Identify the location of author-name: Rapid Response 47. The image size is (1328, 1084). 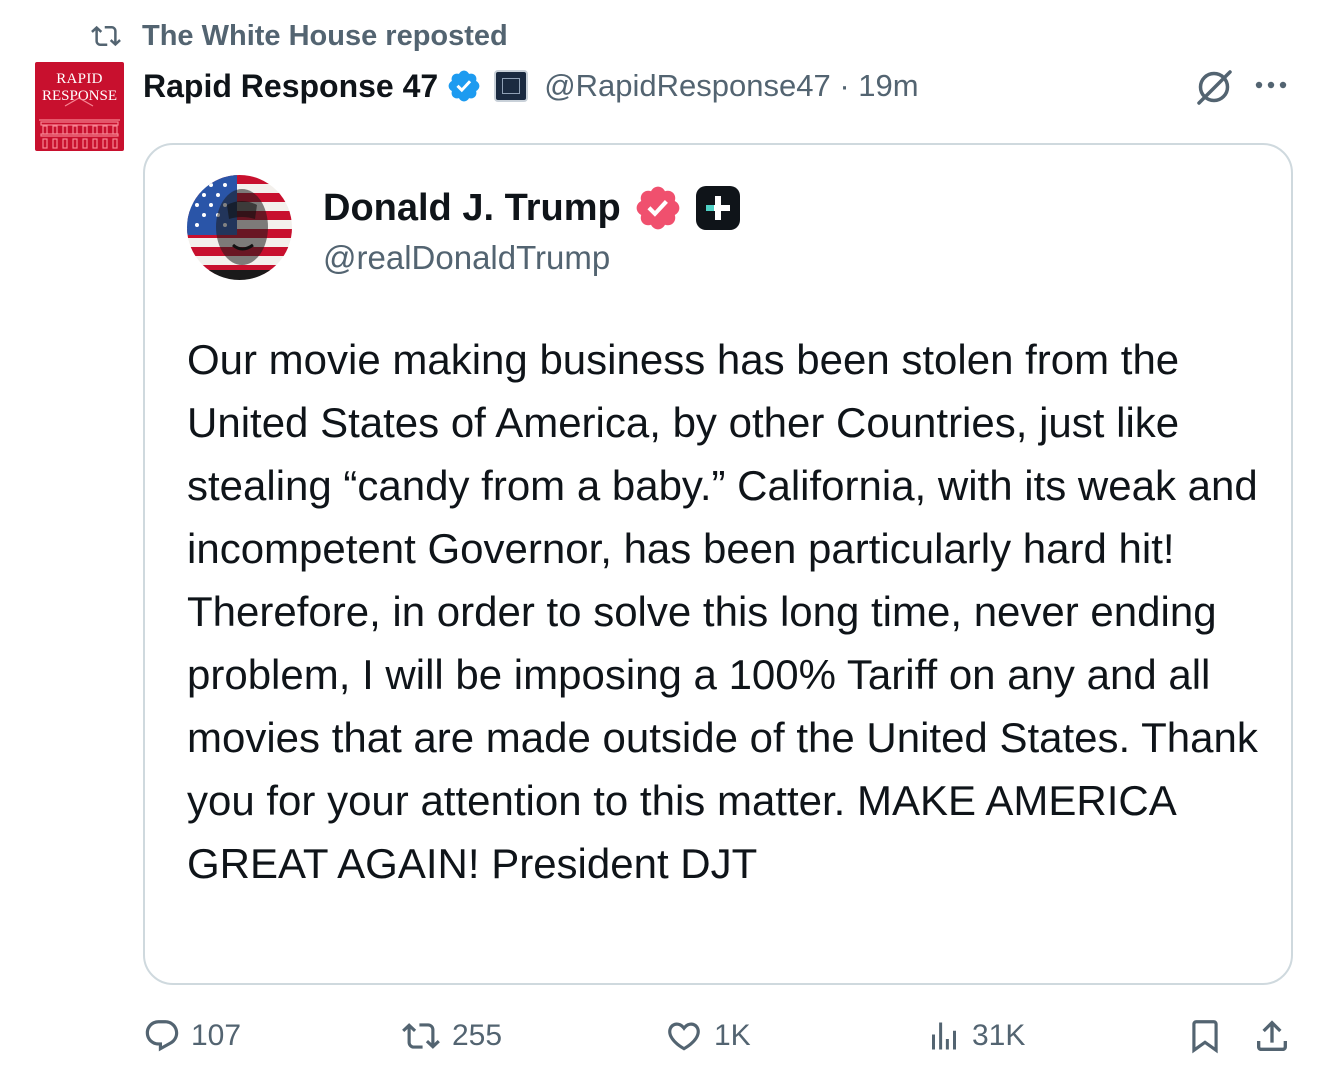
(290, 86).